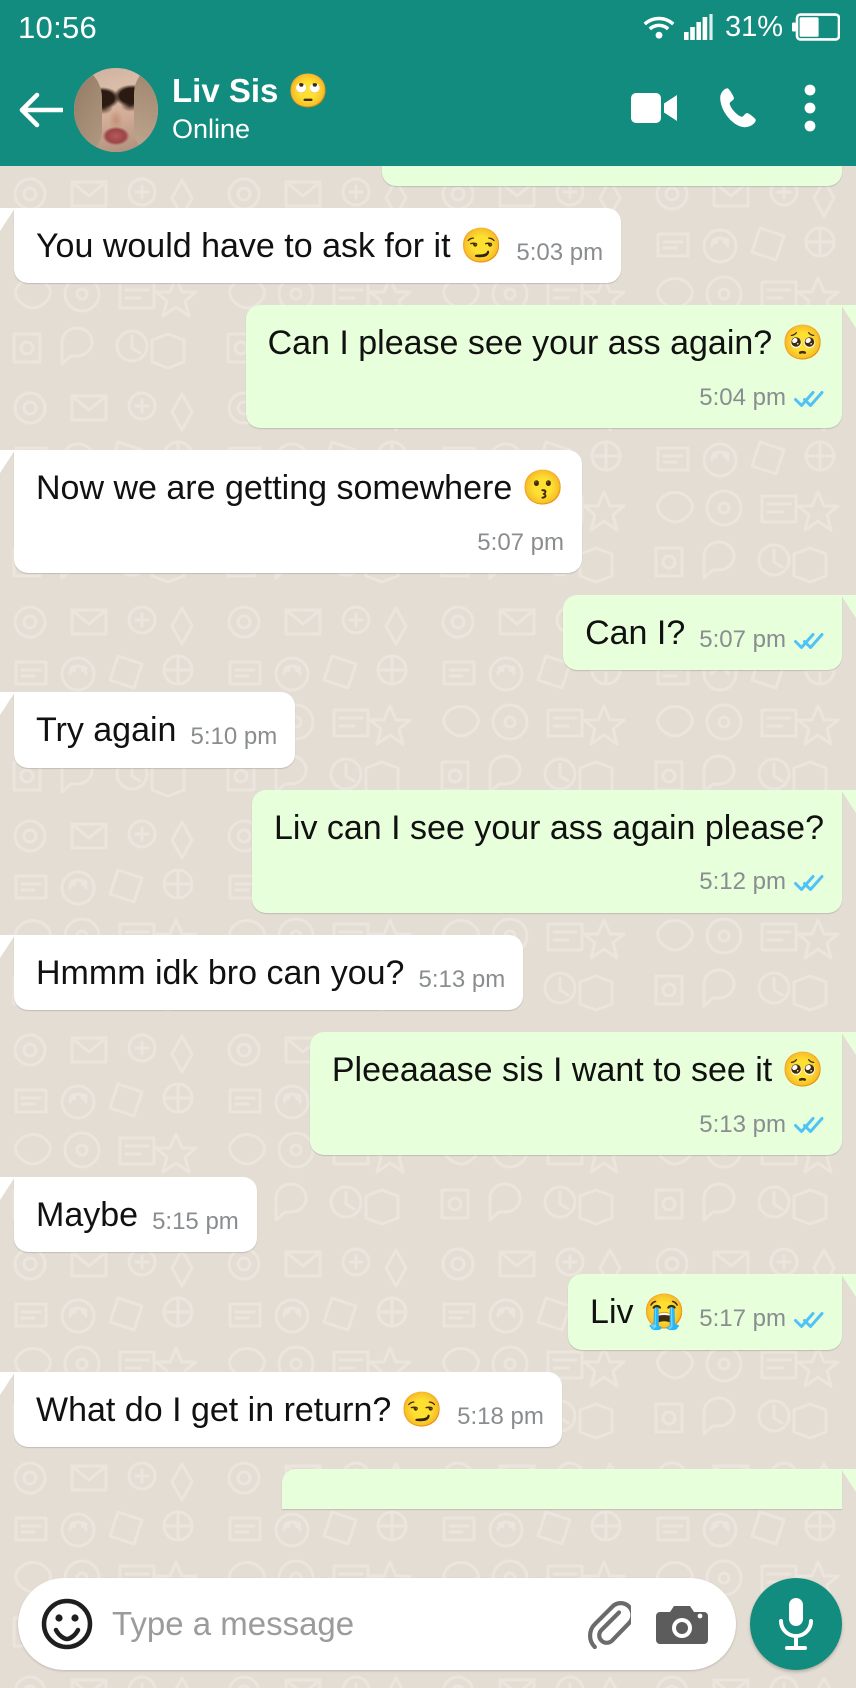 This screenshot has width=856, height=1688. Describe the element at coordinates (635, 632) in the screenshot. I see `message-text: Can I?` at that location.